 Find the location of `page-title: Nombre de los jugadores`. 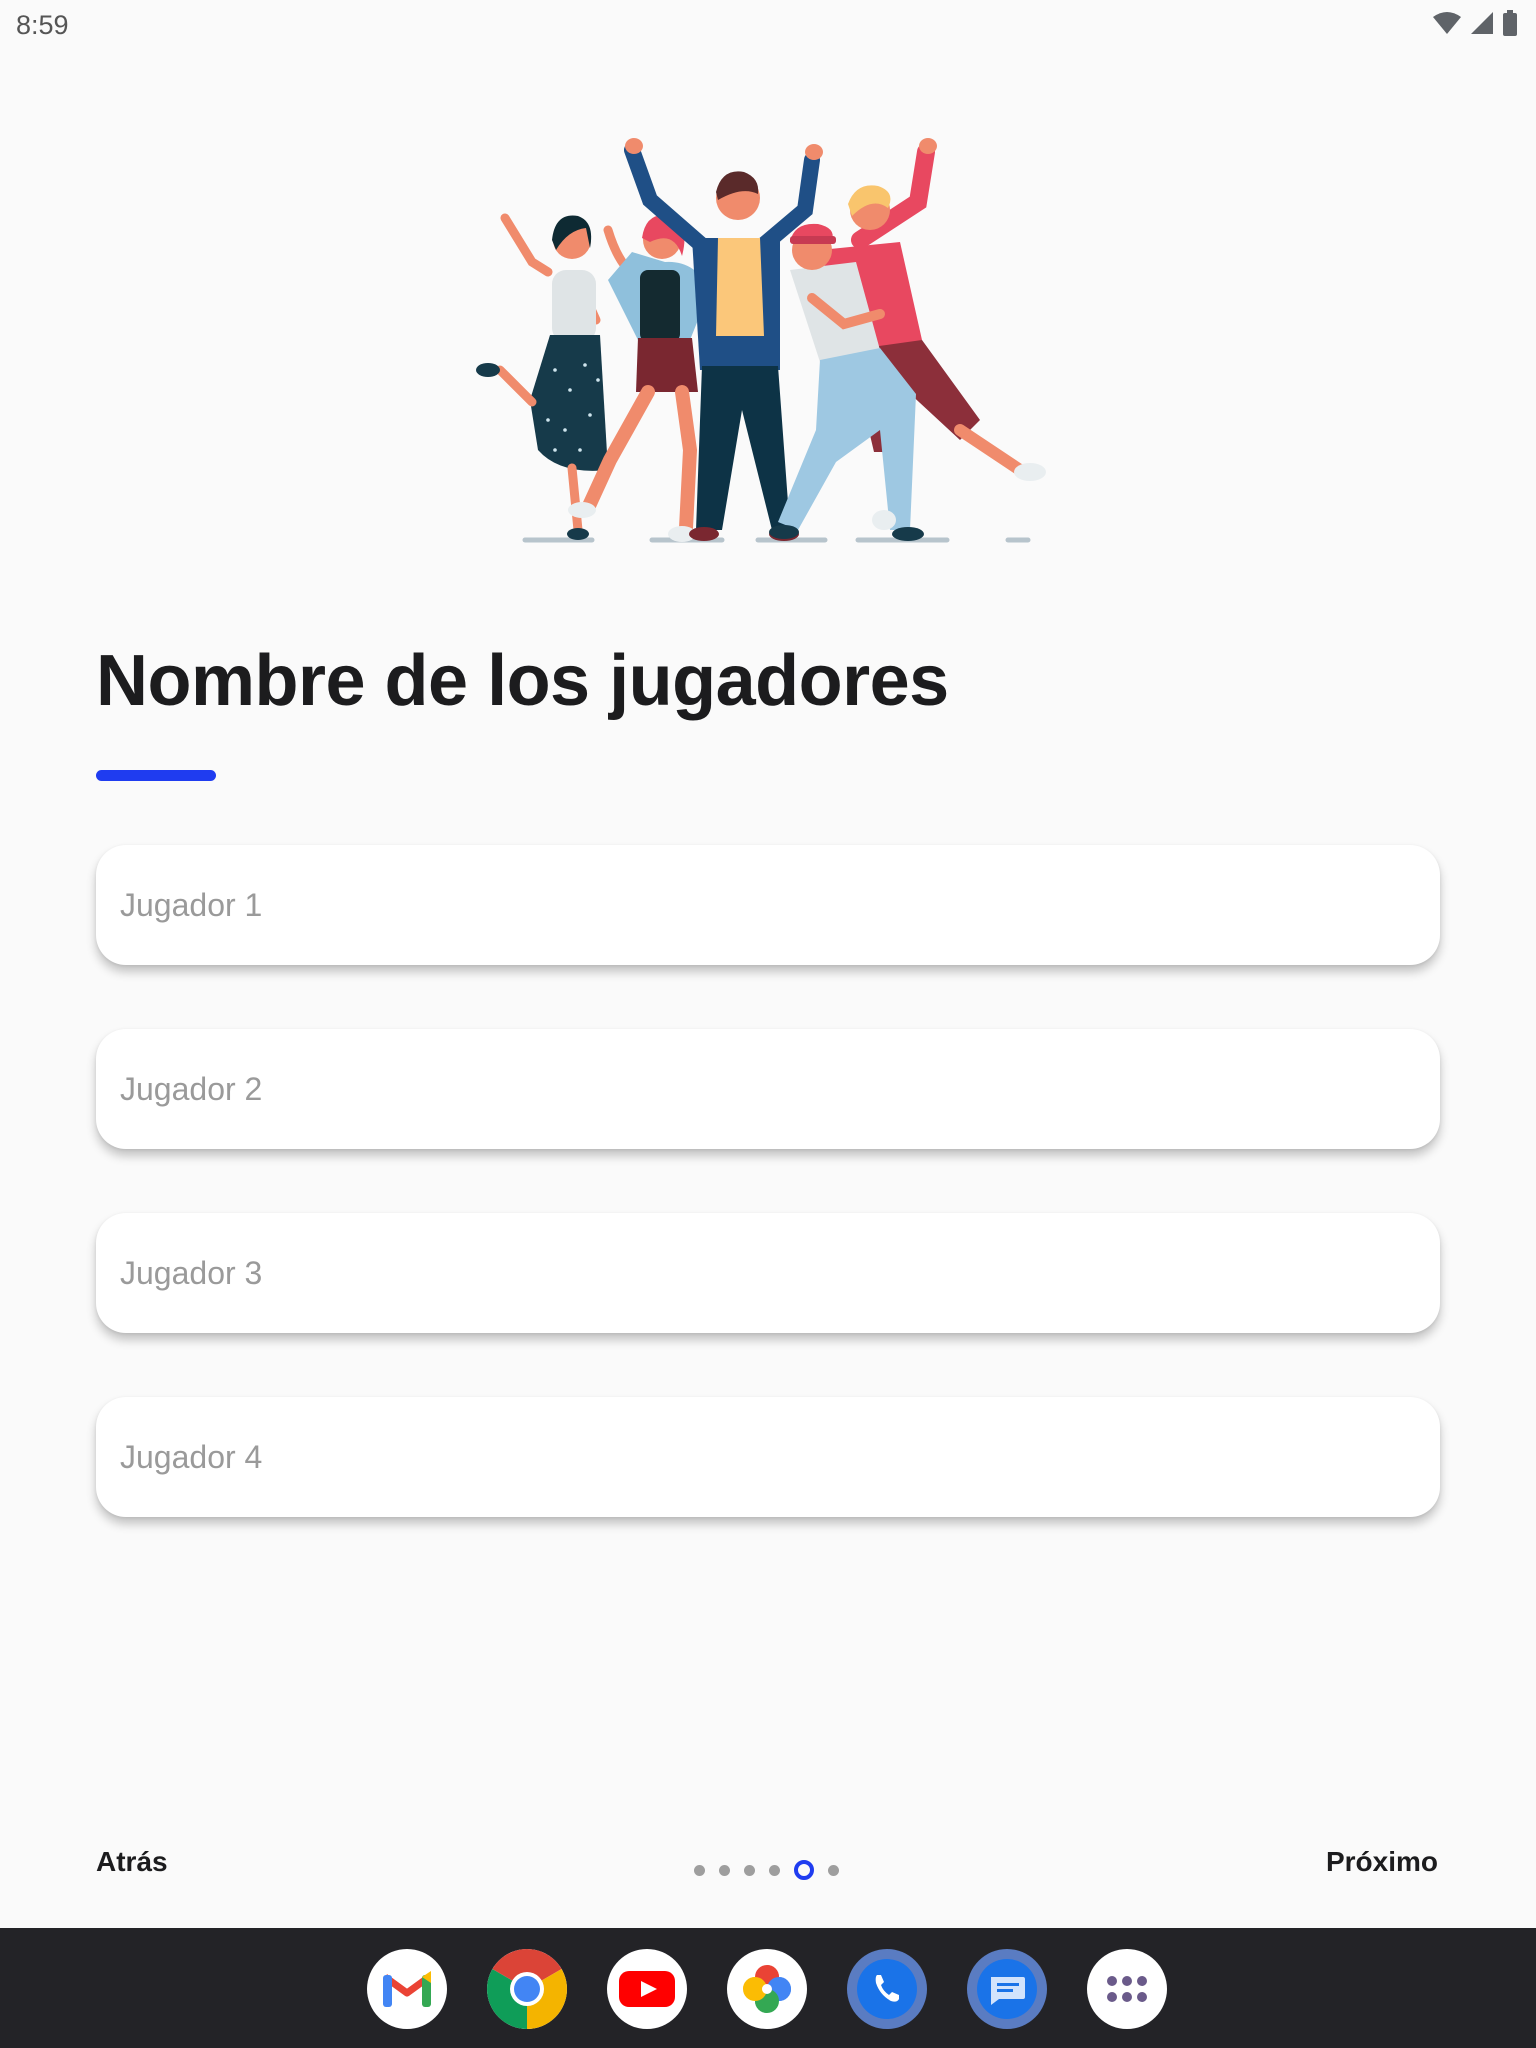

page-title: Nombre de los jugadores is located at coordinates (522, 681).